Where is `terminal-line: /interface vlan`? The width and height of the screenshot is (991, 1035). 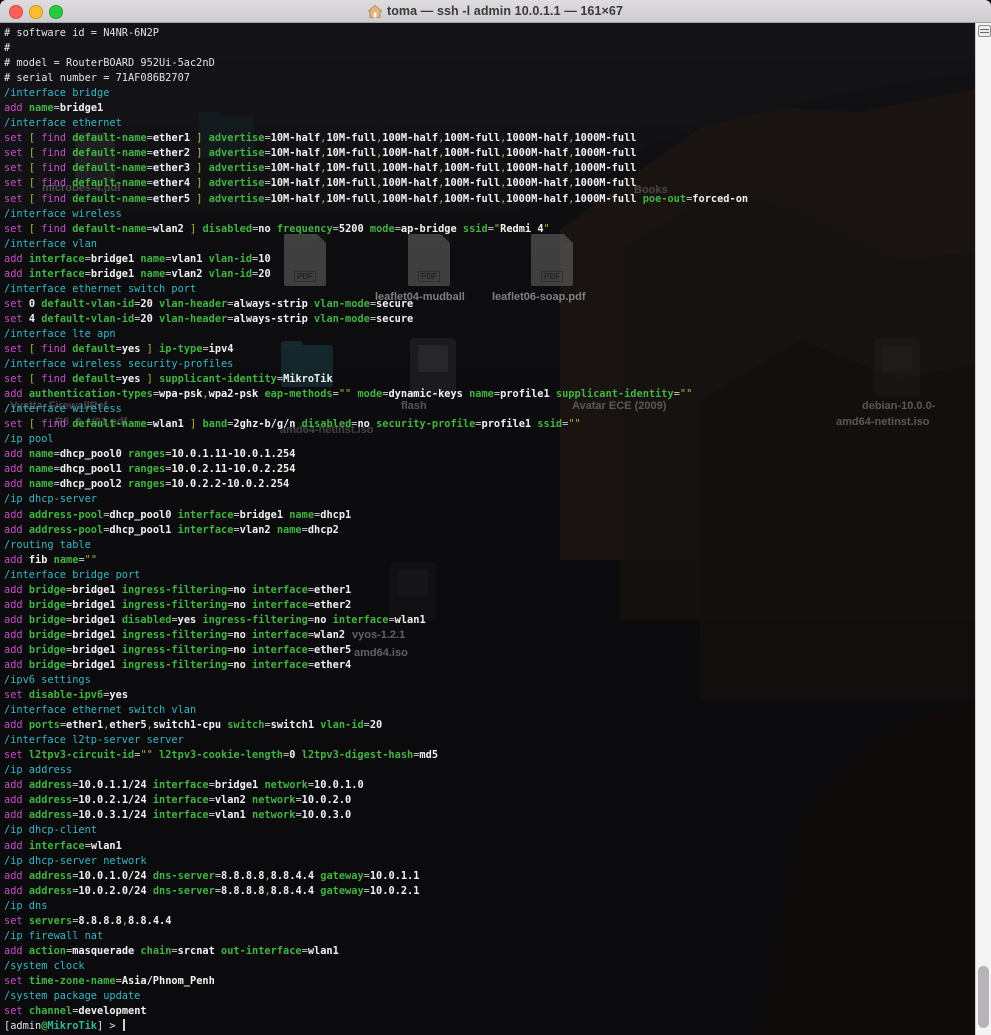
terminal-line: /interface vlan is located at coordinates (50, 243).